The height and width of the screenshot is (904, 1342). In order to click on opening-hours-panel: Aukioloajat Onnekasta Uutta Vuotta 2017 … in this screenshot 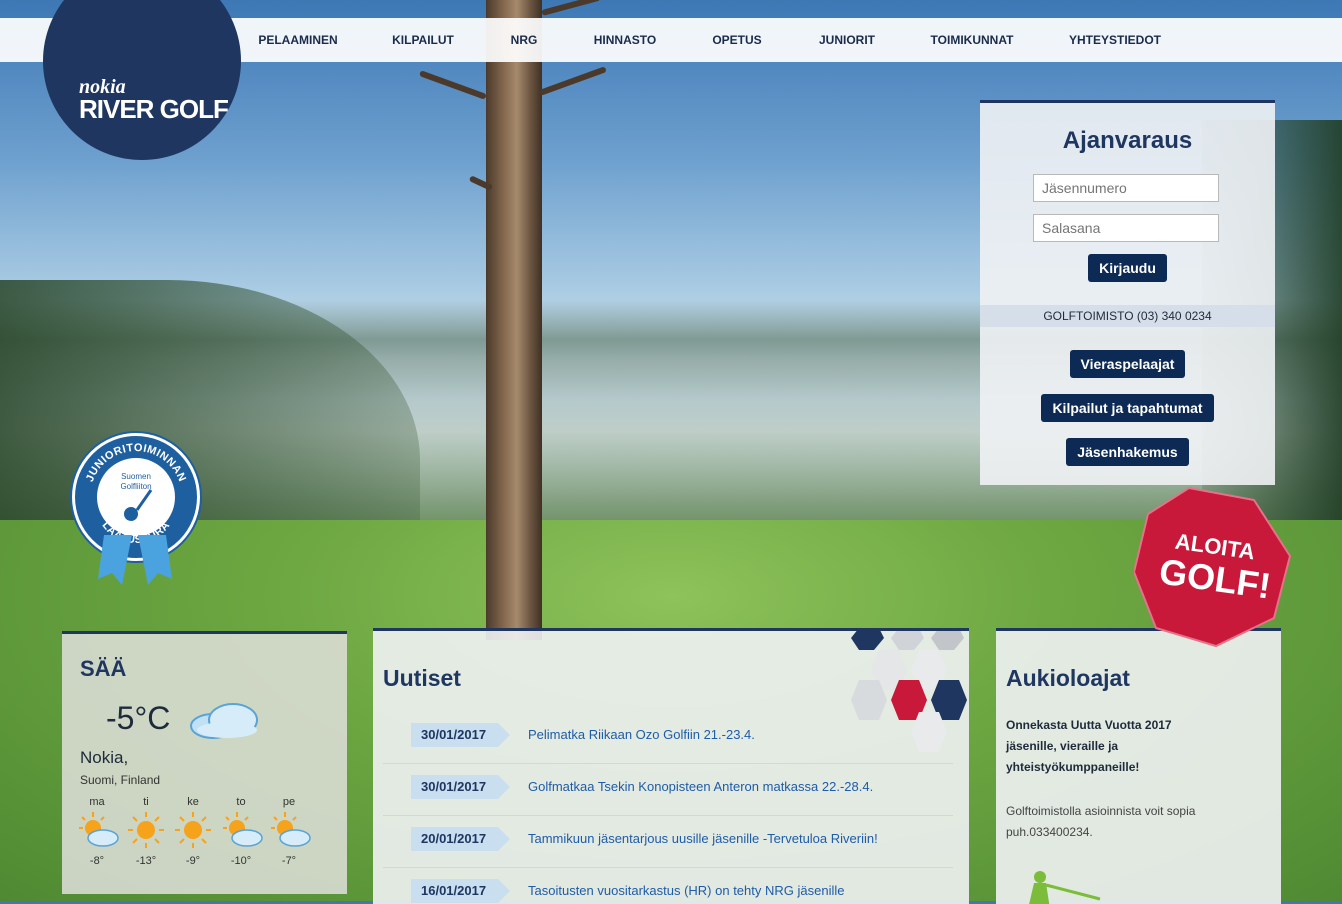, I will do `click(1138, 766)`.